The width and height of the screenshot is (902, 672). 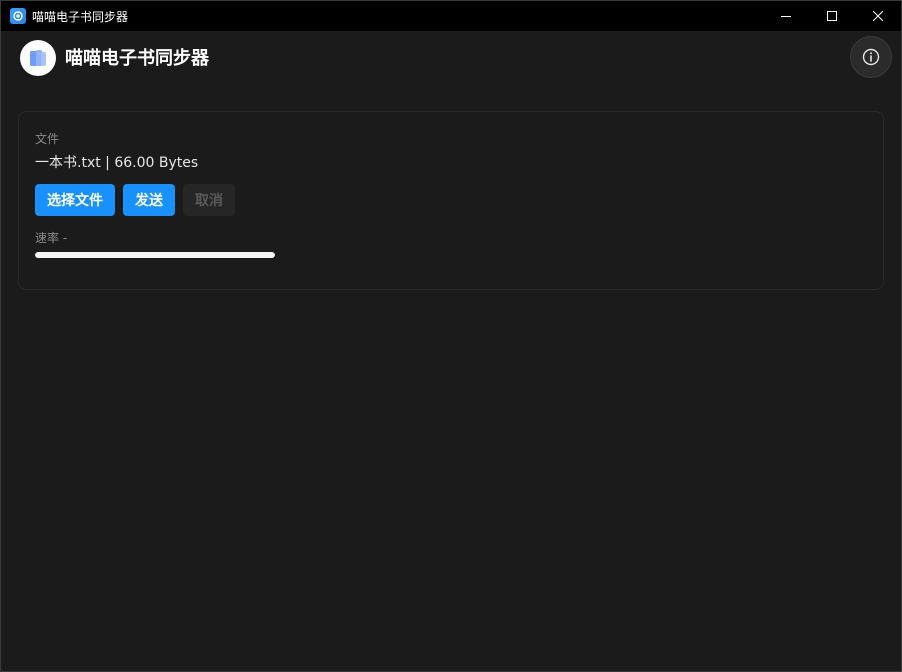 What do you see at coordinates (209, 200) in the screenshot?
I see `cancel-button: 取消` at bounding box center [209, 200].